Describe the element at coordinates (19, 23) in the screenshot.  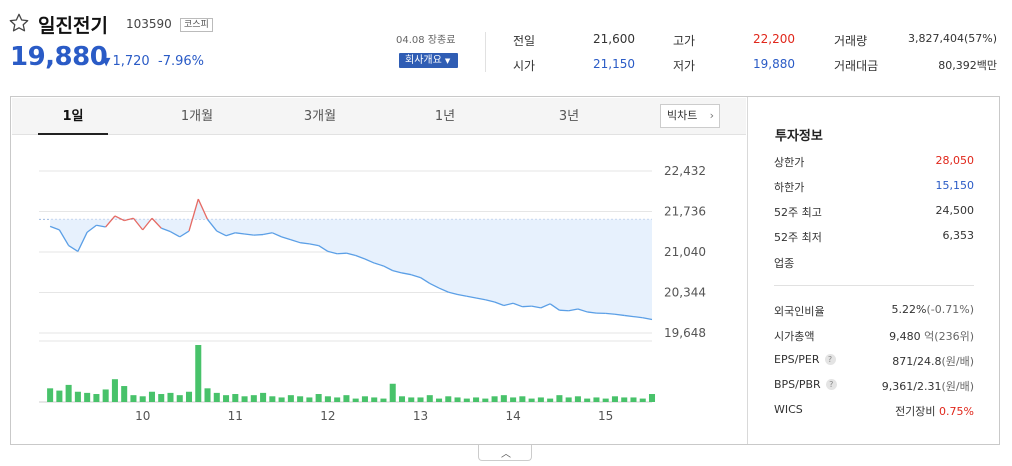
I see `star-icon` at that location.